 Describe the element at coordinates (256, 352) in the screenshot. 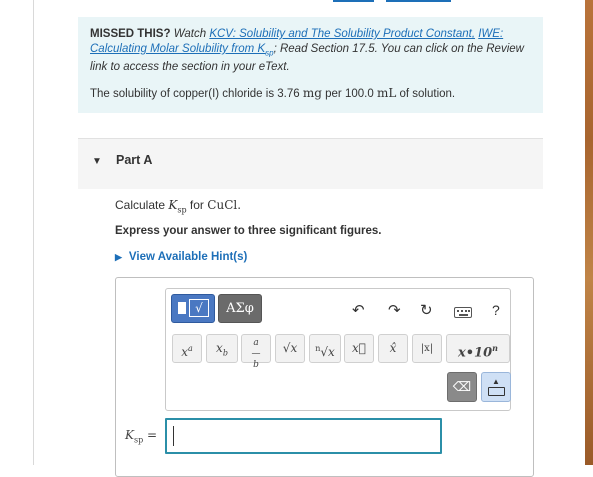

I see `fraction-button: a — b` at that location.